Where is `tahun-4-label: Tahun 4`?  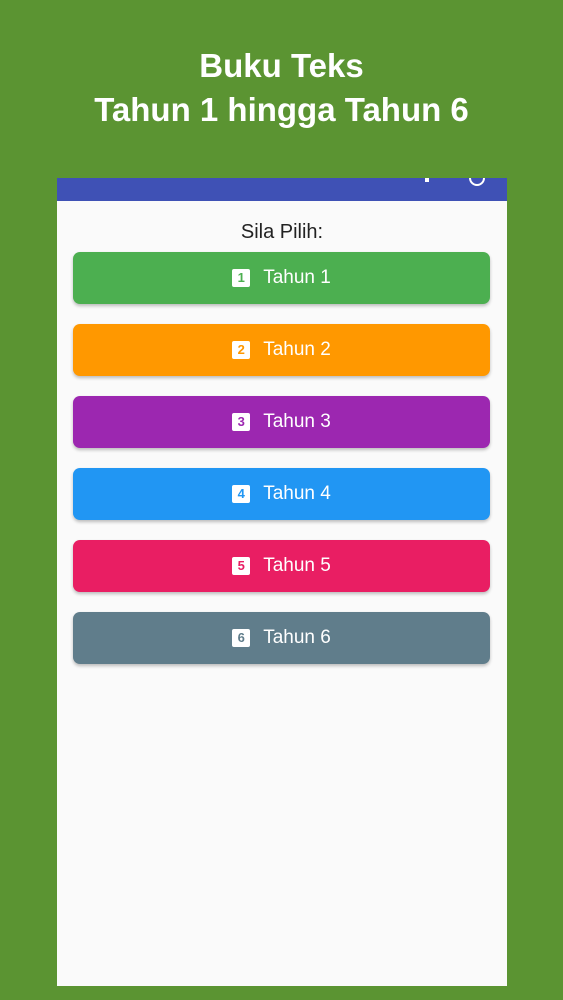
tahun-4-label: Tahun 4 is located at coordinates (297, 493).